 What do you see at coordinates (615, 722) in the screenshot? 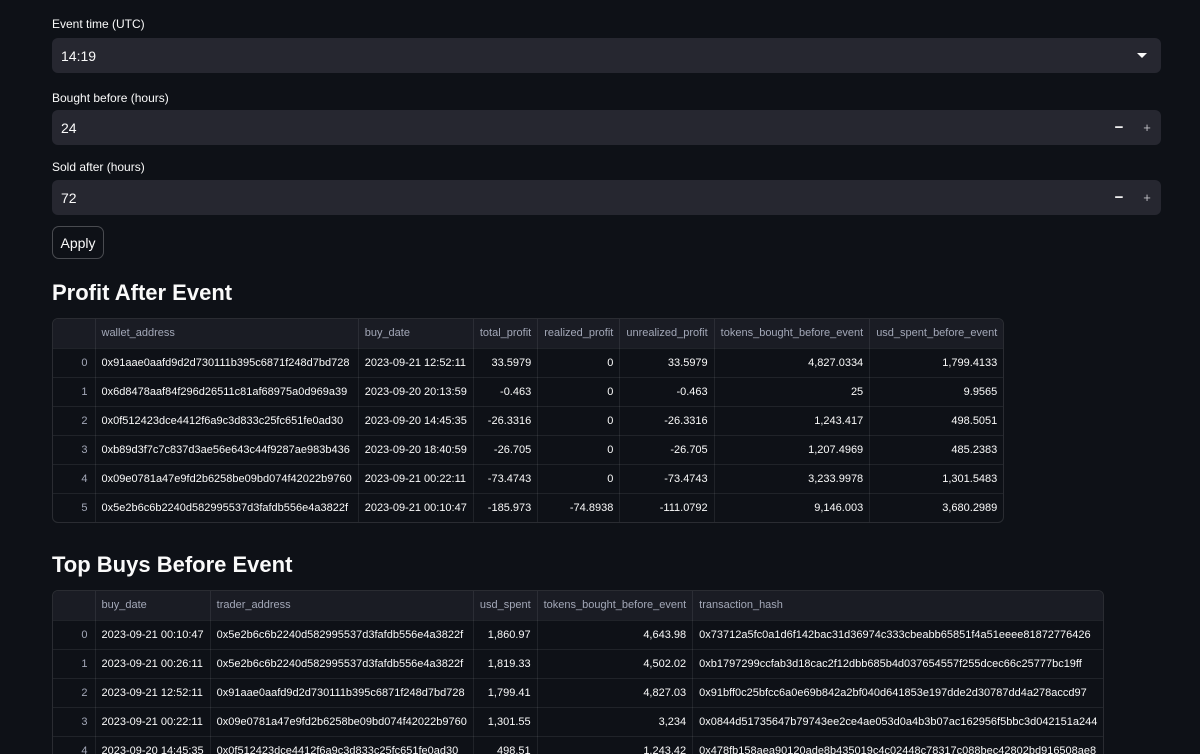
I see `table-cell: 3,234` at bounding box center [615, 722].